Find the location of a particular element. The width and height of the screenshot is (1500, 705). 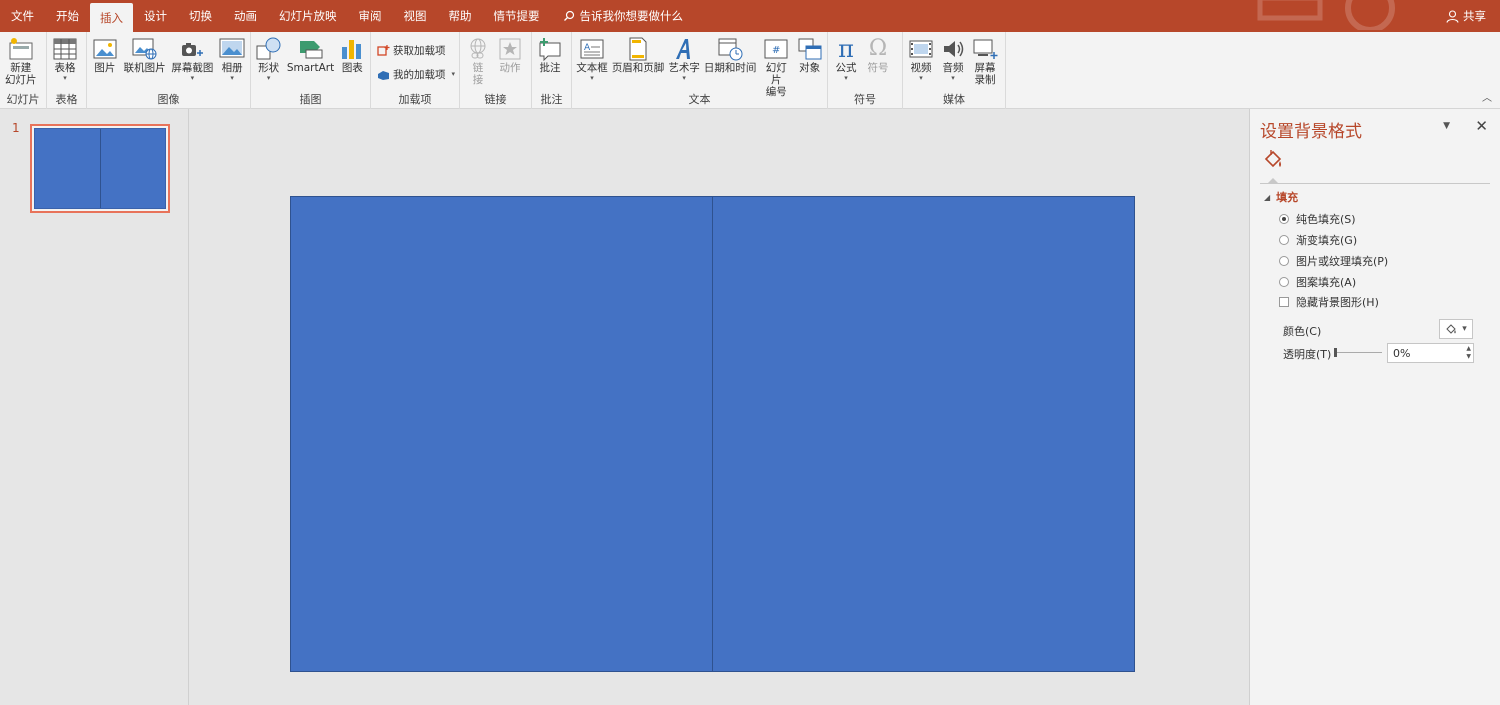

calendar-icon is located at coordinates (730, 49).